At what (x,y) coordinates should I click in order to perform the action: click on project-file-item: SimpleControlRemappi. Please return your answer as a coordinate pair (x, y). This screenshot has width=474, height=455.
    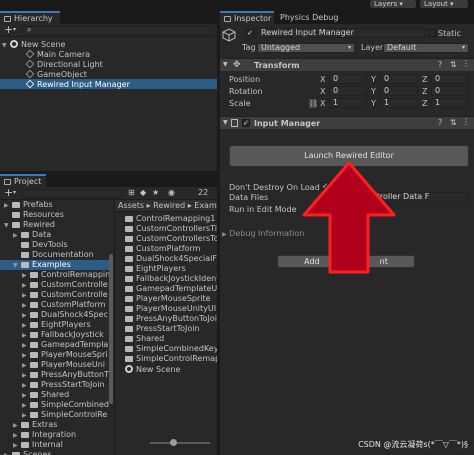
    Looking at the image, I should click on (171, 359).